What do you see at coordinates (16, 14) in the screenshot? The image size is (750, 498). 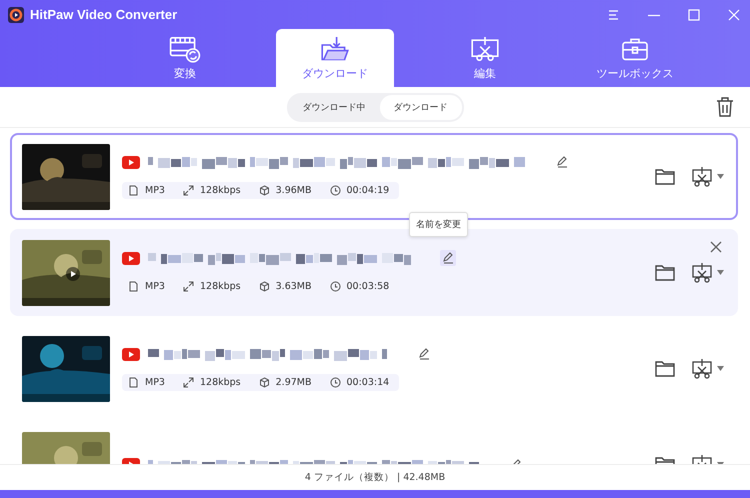 I see `app-logo-icon` at bounding box center [16, 14].